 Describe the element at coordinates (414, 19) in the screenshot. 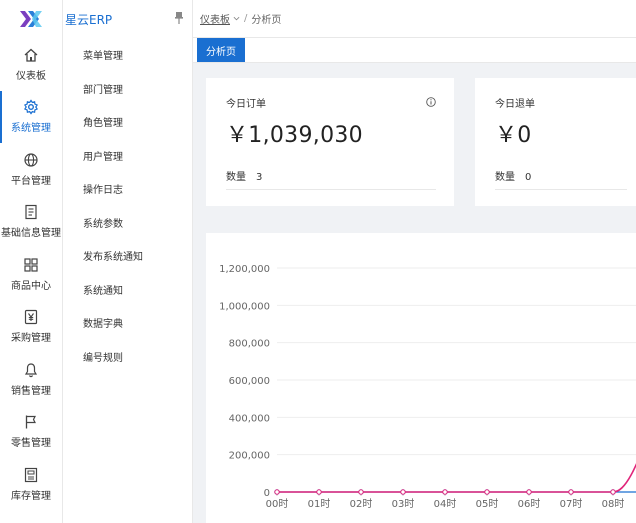

I see `top-bar: 仪表板 / 分析页` at that location.